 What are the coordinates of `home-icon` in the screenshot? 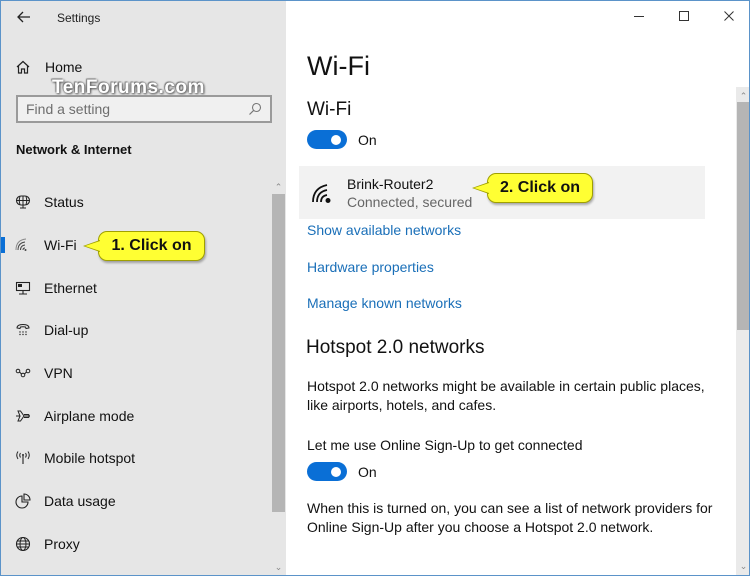 It's located at (23, 67).